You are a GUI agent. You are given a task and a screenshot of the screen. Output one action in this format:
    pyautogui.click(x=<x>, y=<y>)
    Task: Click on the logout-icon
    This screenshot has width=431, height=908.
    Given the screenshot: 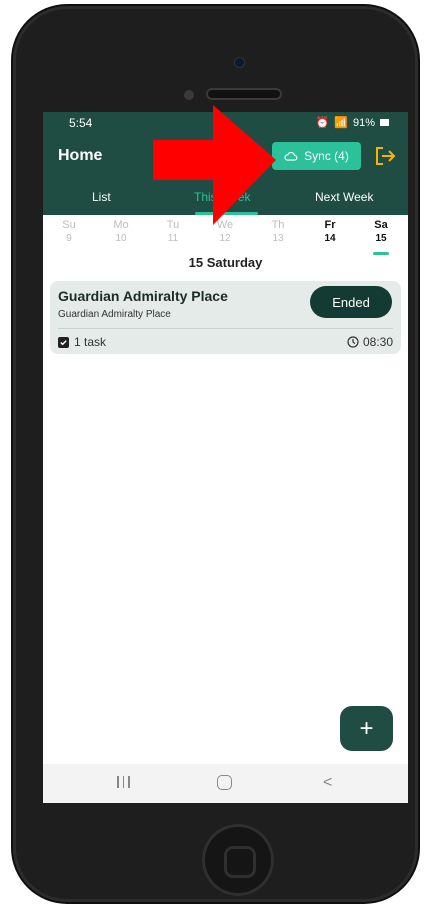 What is the action you would take?
    pyautogui.click(x=385, y=156)
    